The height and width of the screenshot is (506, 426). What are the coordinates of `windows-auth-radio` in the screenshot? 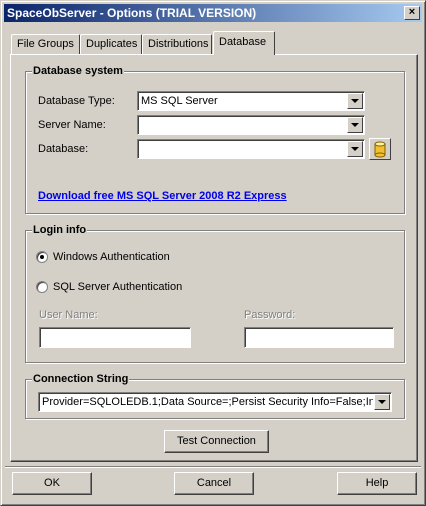 It's located at (42, 257).